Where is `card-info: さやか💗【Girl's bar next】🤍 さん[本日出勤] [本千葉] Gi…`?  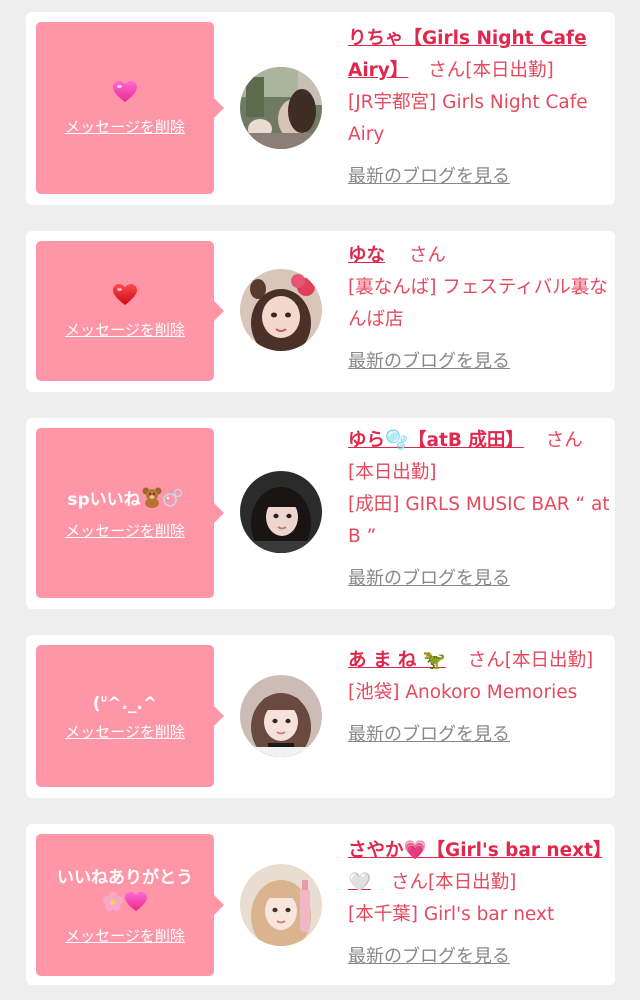
card-info: さやか💗【Girl's bar next】🤍 さん[本日出勤] [本千葉] Gi… is located at coordinates (479, 904).